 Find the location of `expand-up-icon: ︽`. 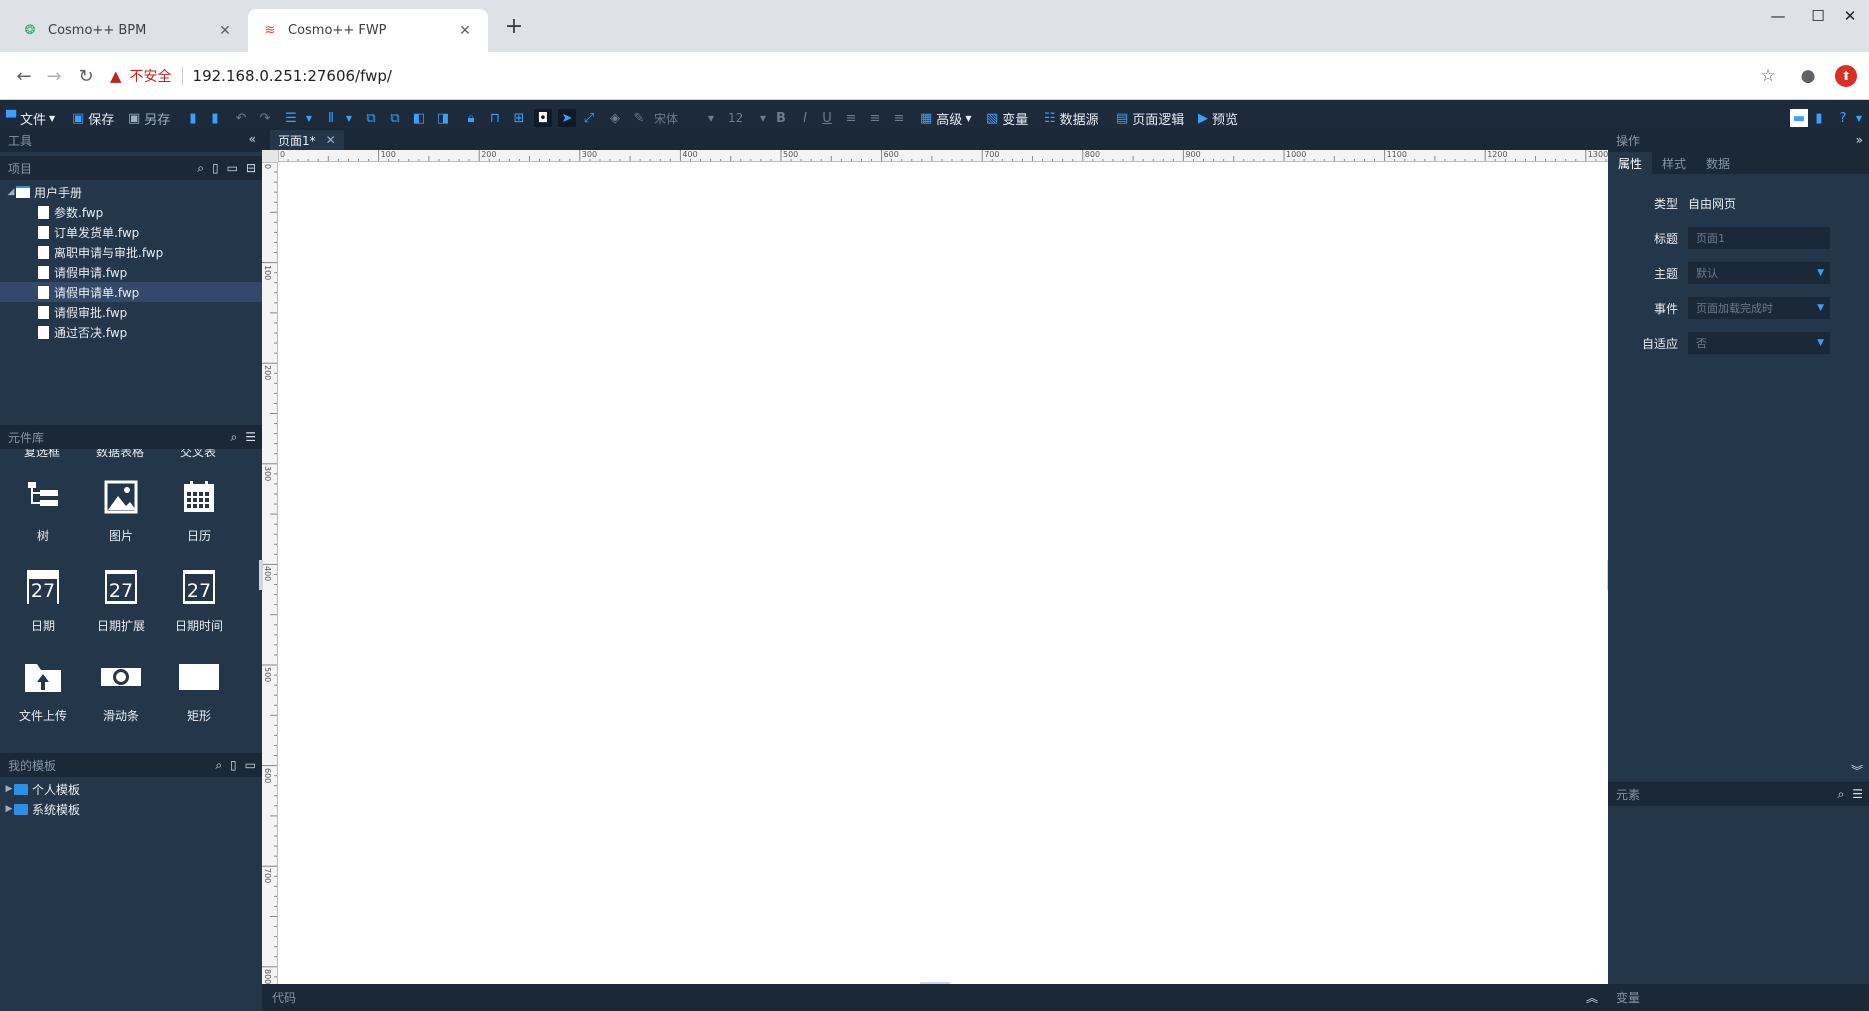

expand-up-icon: ︽ is located at coordinates (1592, 997).